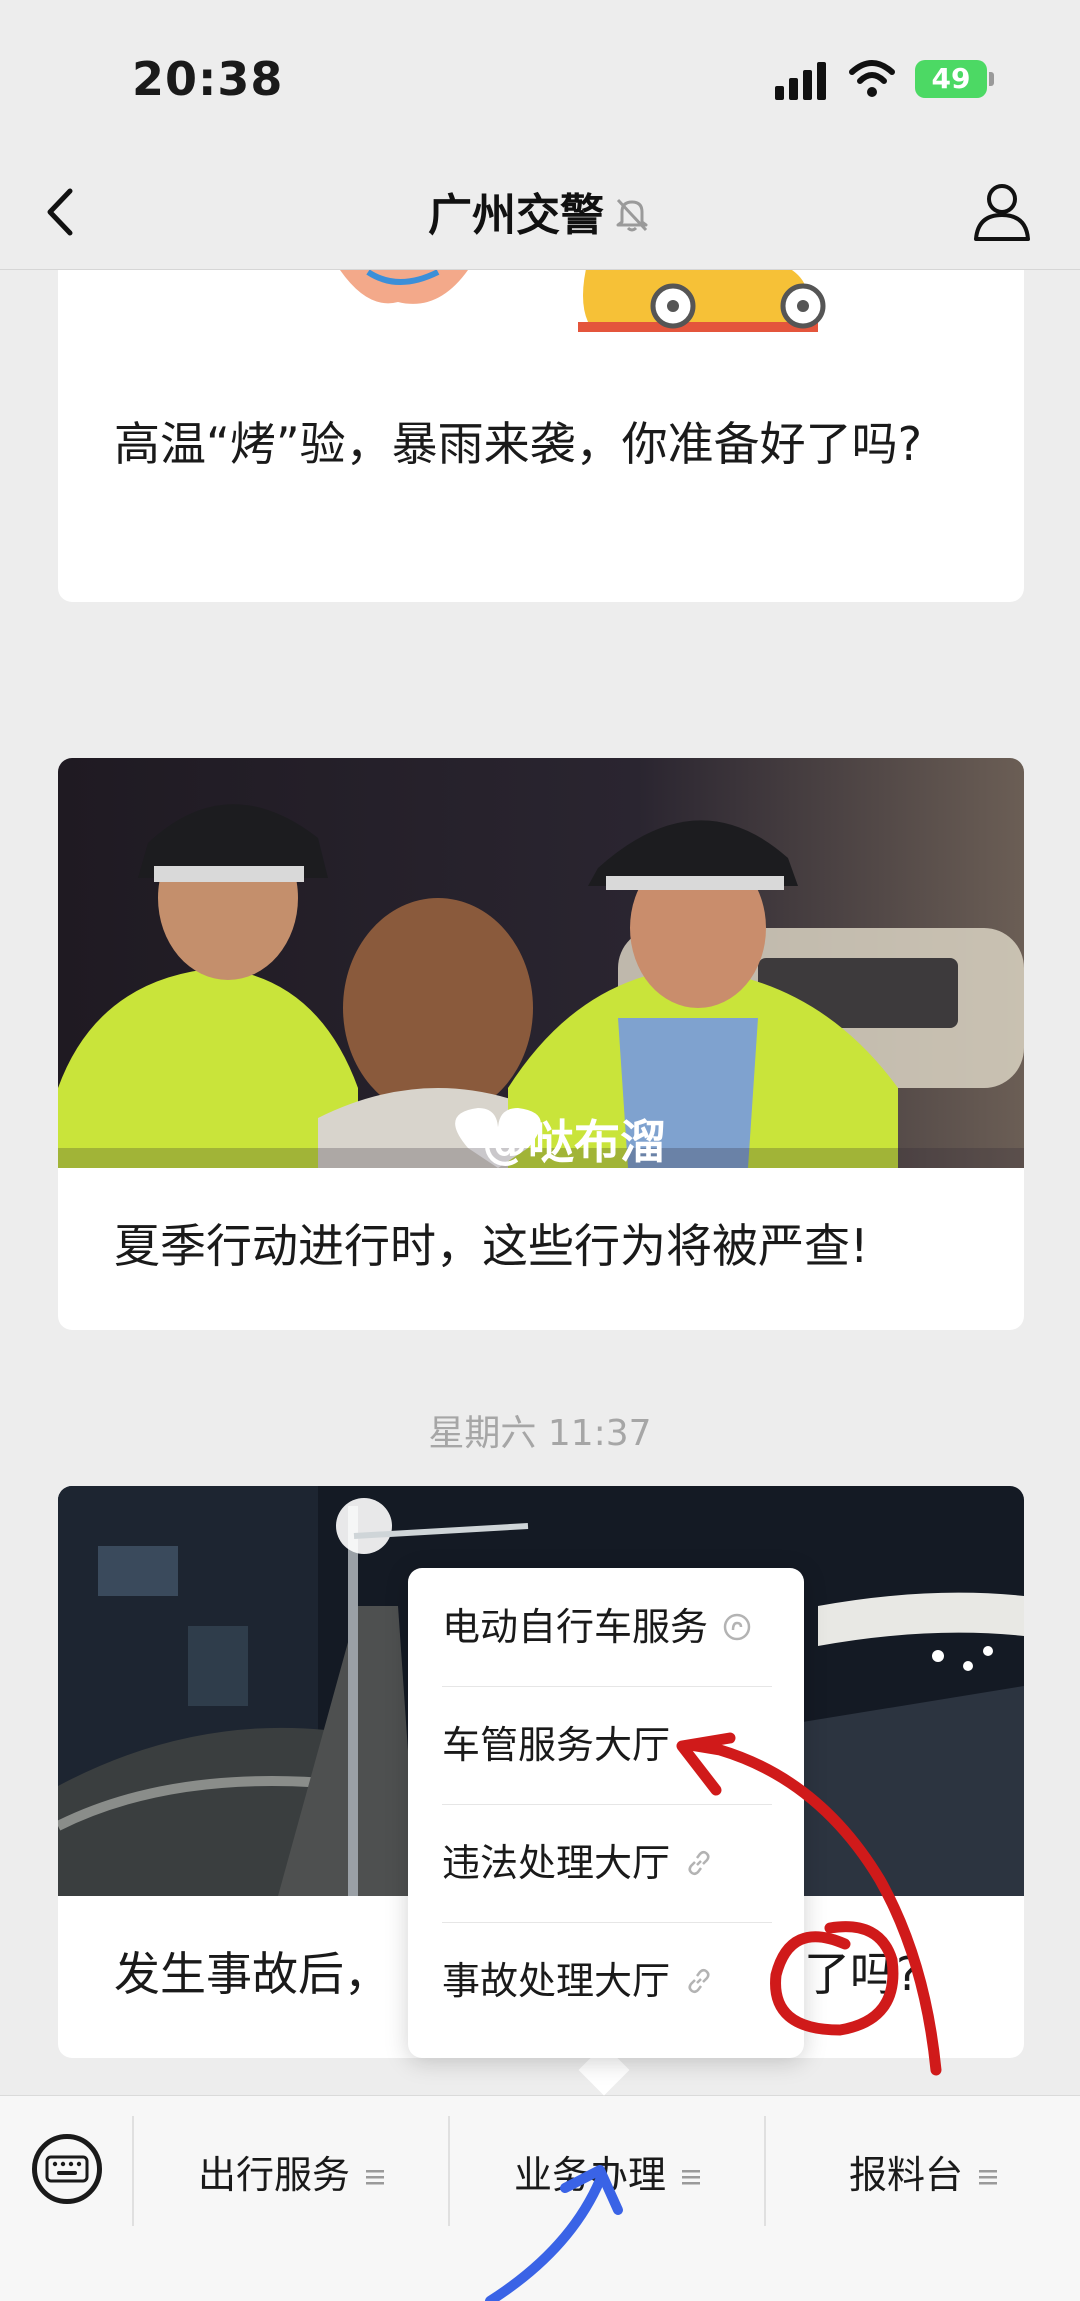 The width and height of the screenshot is (1080, 2301). What do you see at coordinates (540, 1433) in the screenshot?
I see `message-timestamp: 星期六 11:37` at bounding box center [540, 1433].